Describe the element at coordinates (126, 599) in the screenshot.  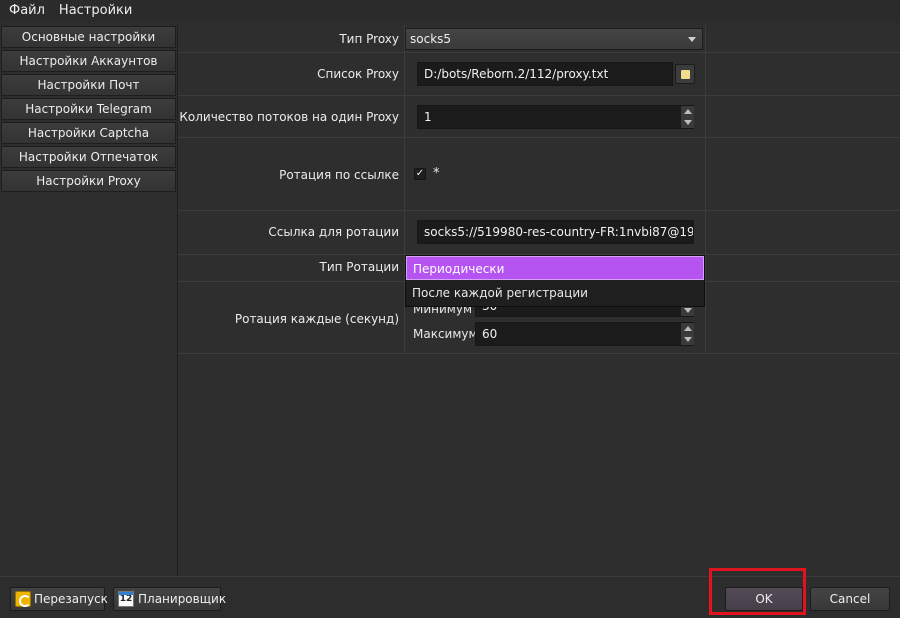
I see `calendar-icon: 12` at that location.